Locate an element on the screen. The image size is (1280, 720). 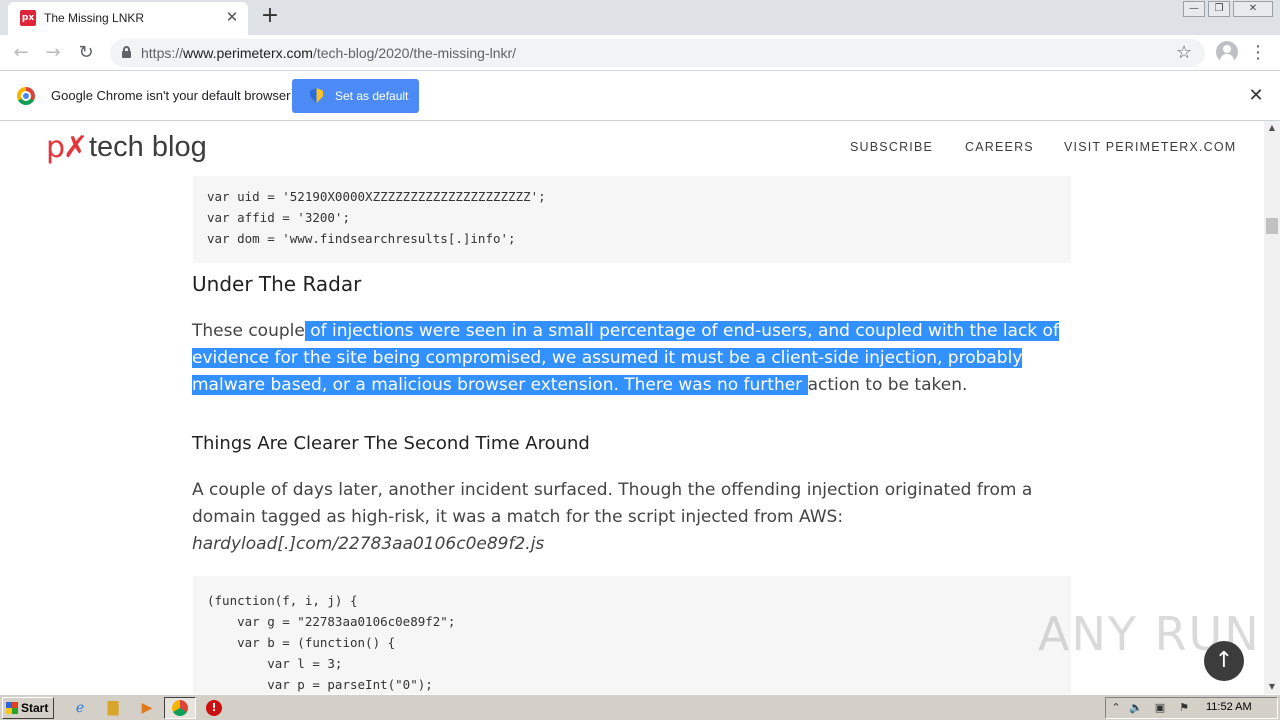
back-arrow-icon: ← is located at coordinates (21, 53).